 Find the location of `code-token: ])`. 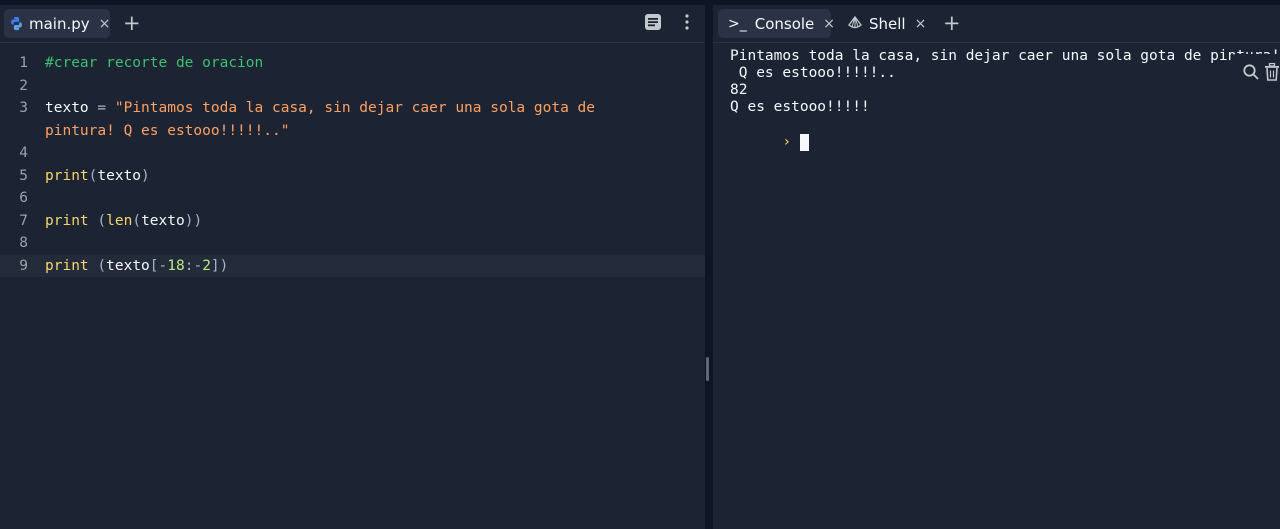

code-token: ]) is located at coordinates (219, 265).